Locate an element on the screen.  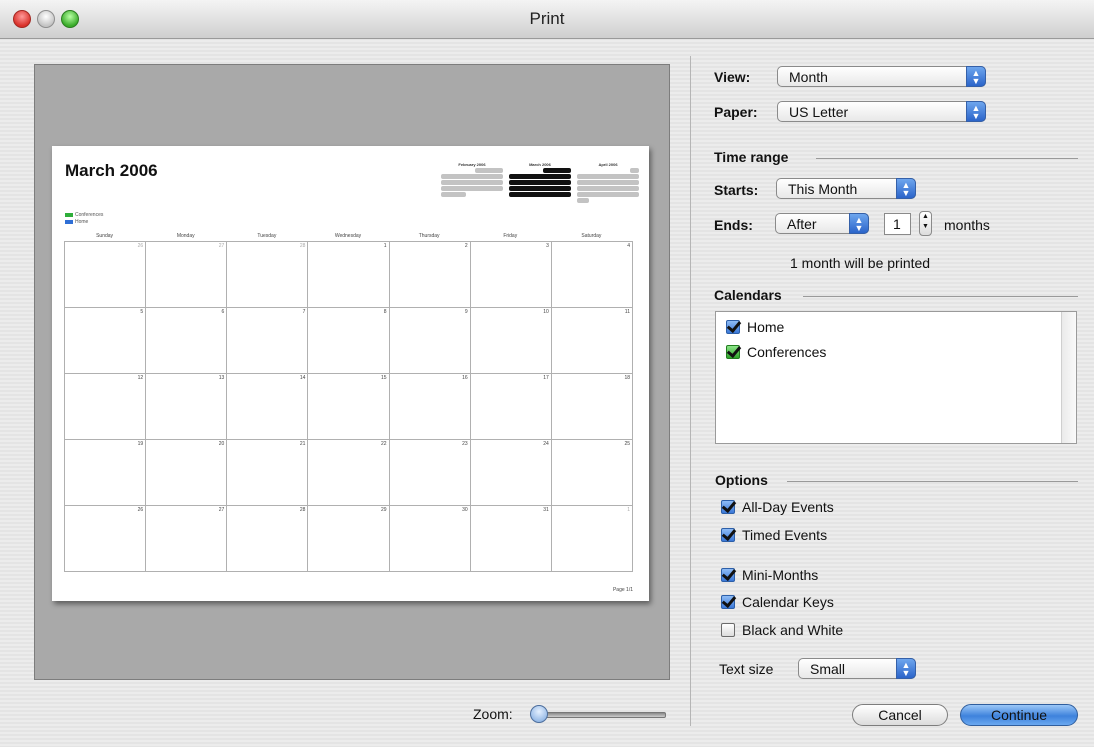
day-number: 8 is located at coordinates (385, 312).